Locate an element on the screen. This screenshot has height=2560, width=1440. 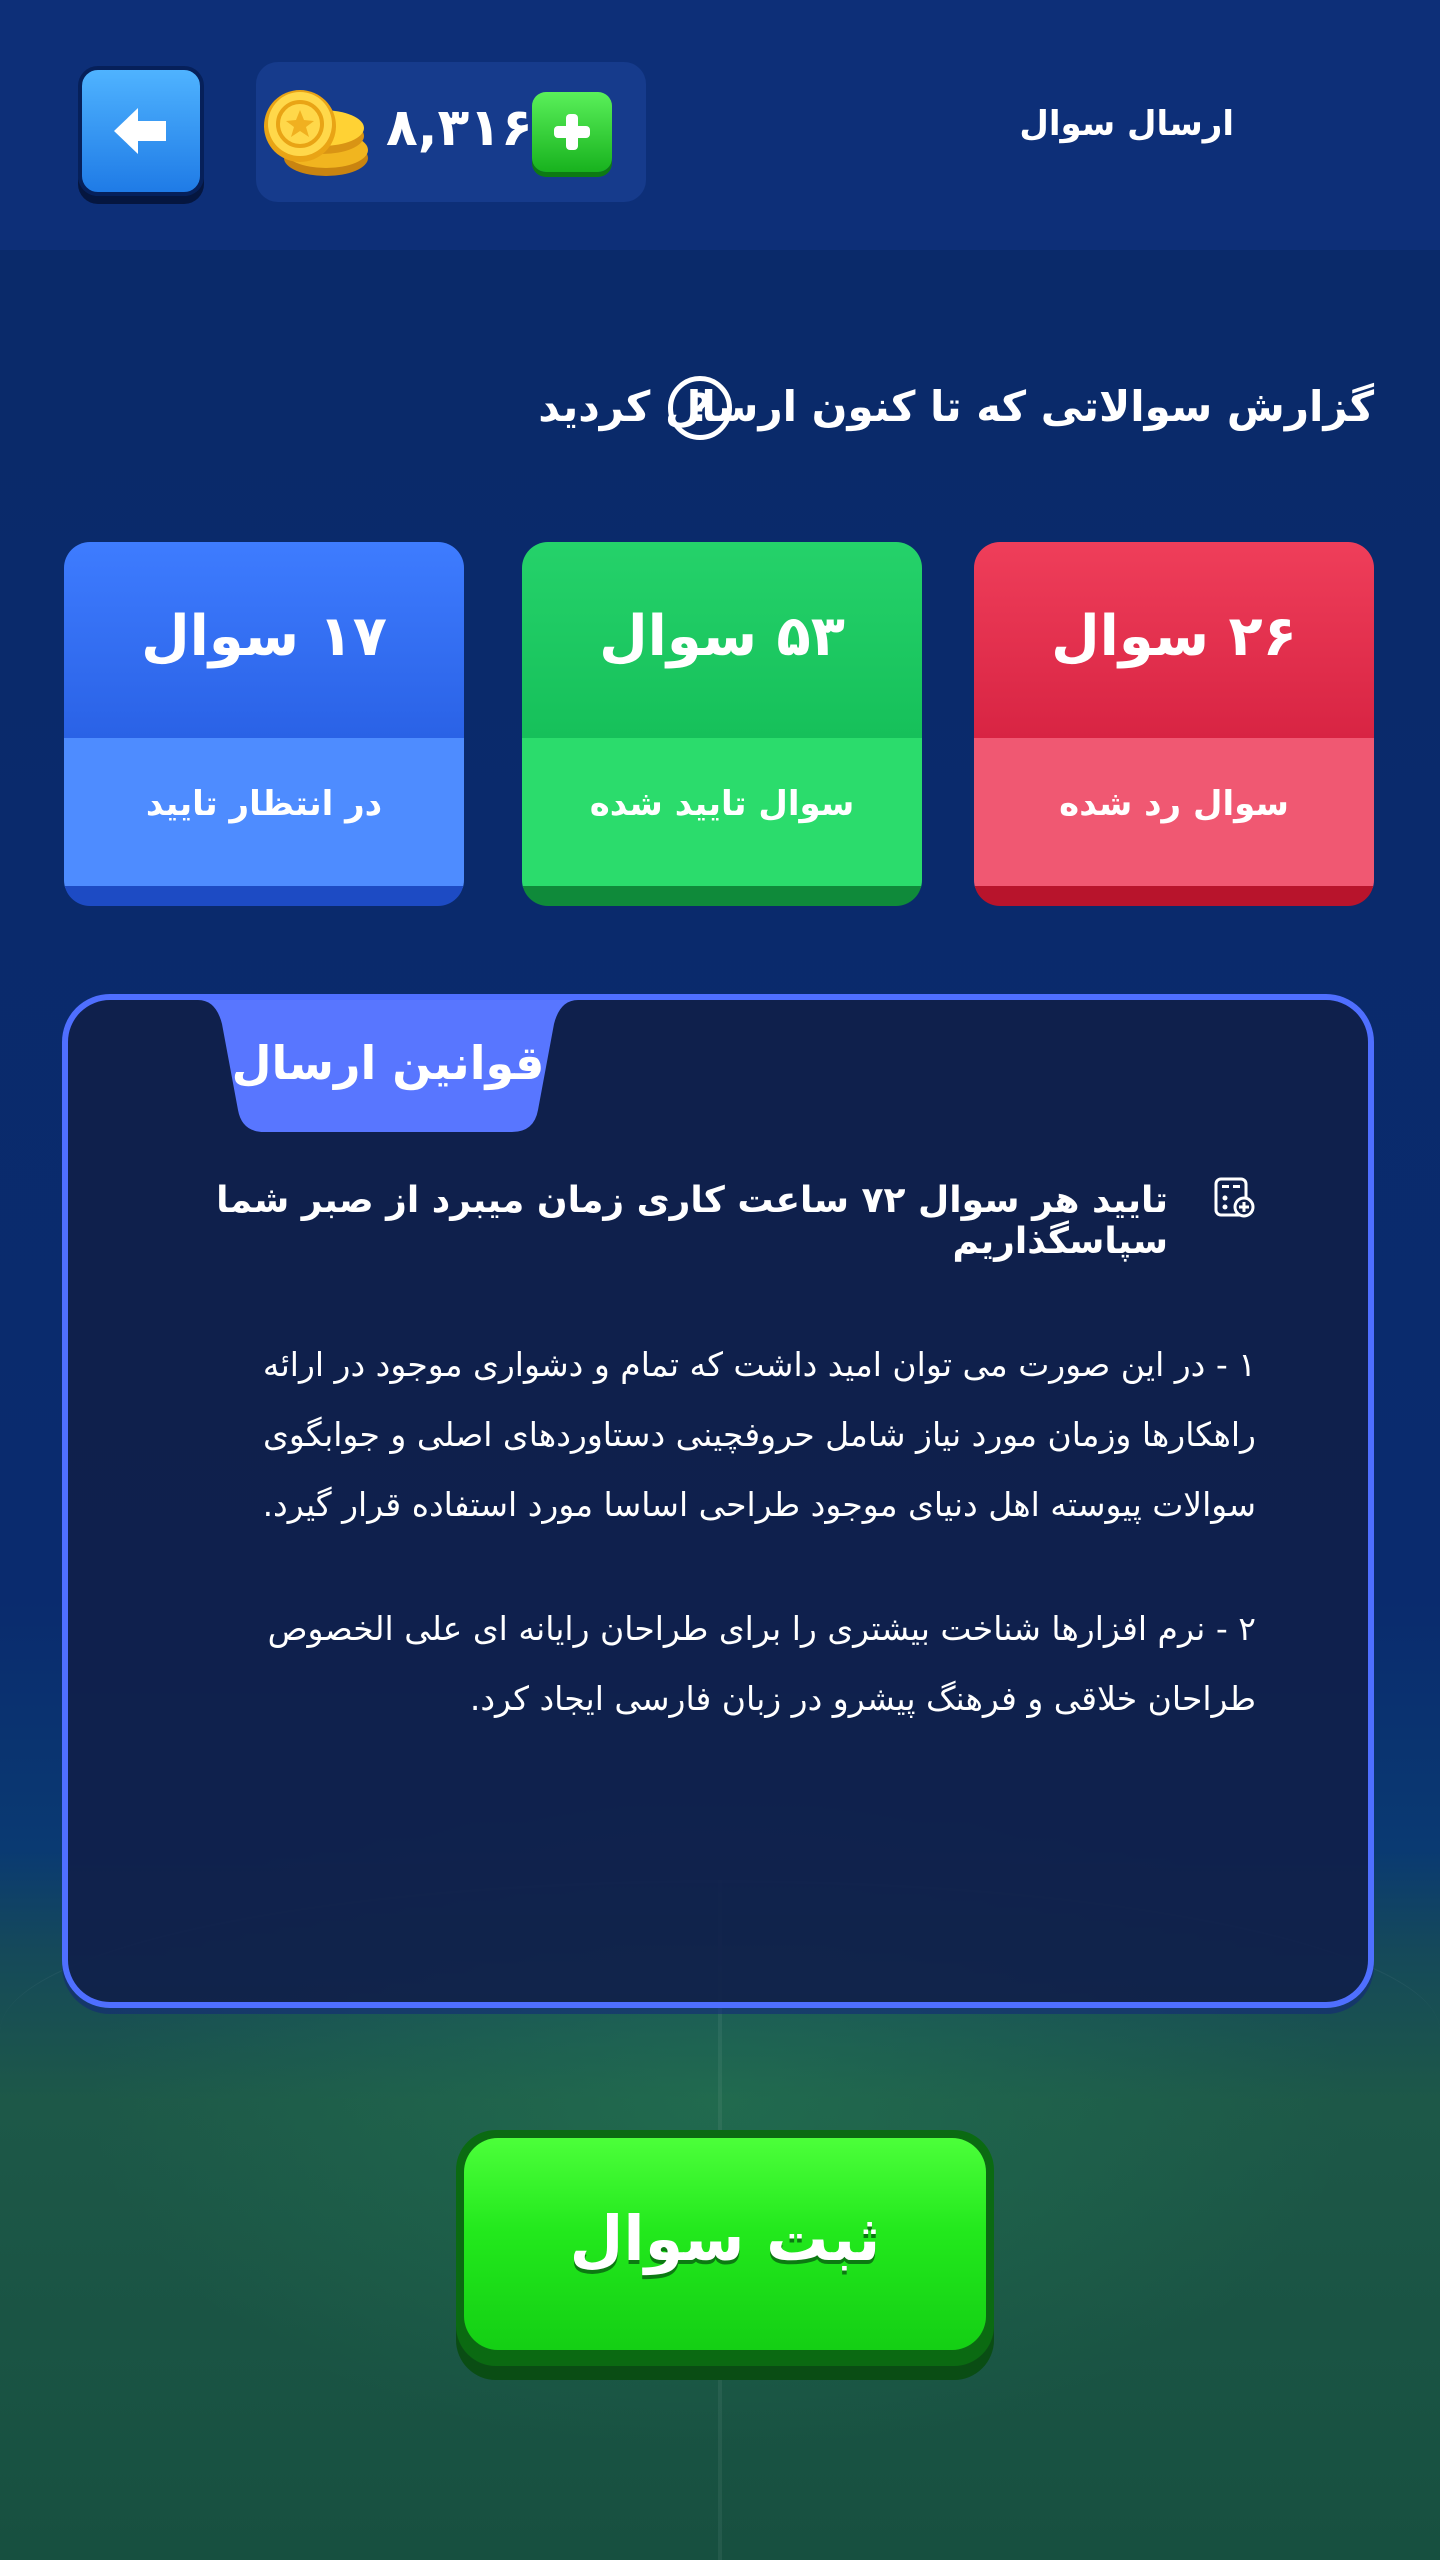
coin-stack-icon is located at coordinates (316, 133).